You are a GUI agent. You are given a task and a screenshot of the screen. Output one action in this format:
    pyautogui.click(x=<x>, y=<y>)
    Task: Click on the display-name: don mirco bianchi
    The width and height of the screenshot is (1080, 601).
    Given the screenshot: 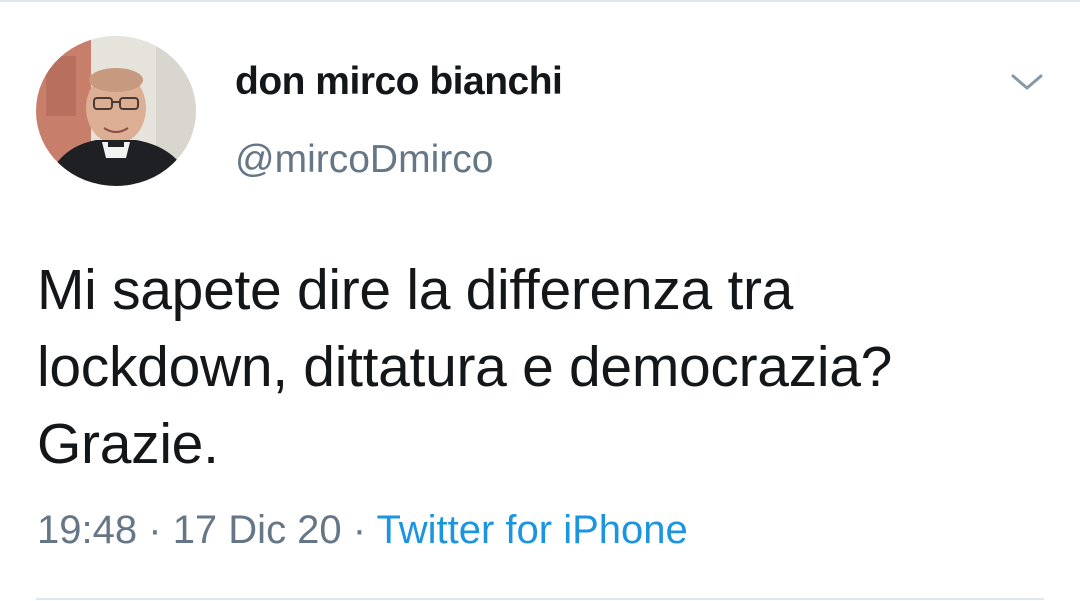 What is the action you would take?
    pyautogui.click(x=399, y=82)
    